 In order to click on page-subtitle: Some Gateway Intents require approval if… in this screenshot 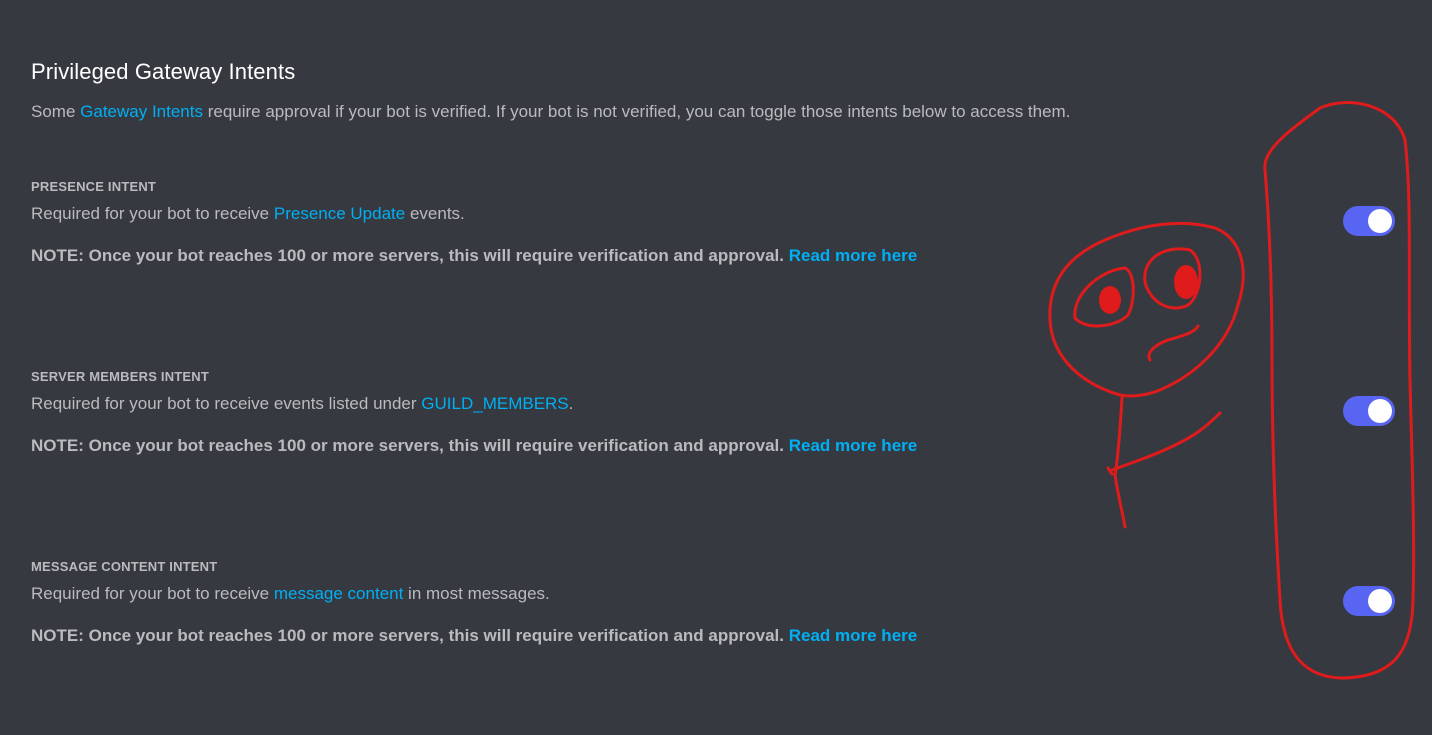, I will do `click(550, 112)`.